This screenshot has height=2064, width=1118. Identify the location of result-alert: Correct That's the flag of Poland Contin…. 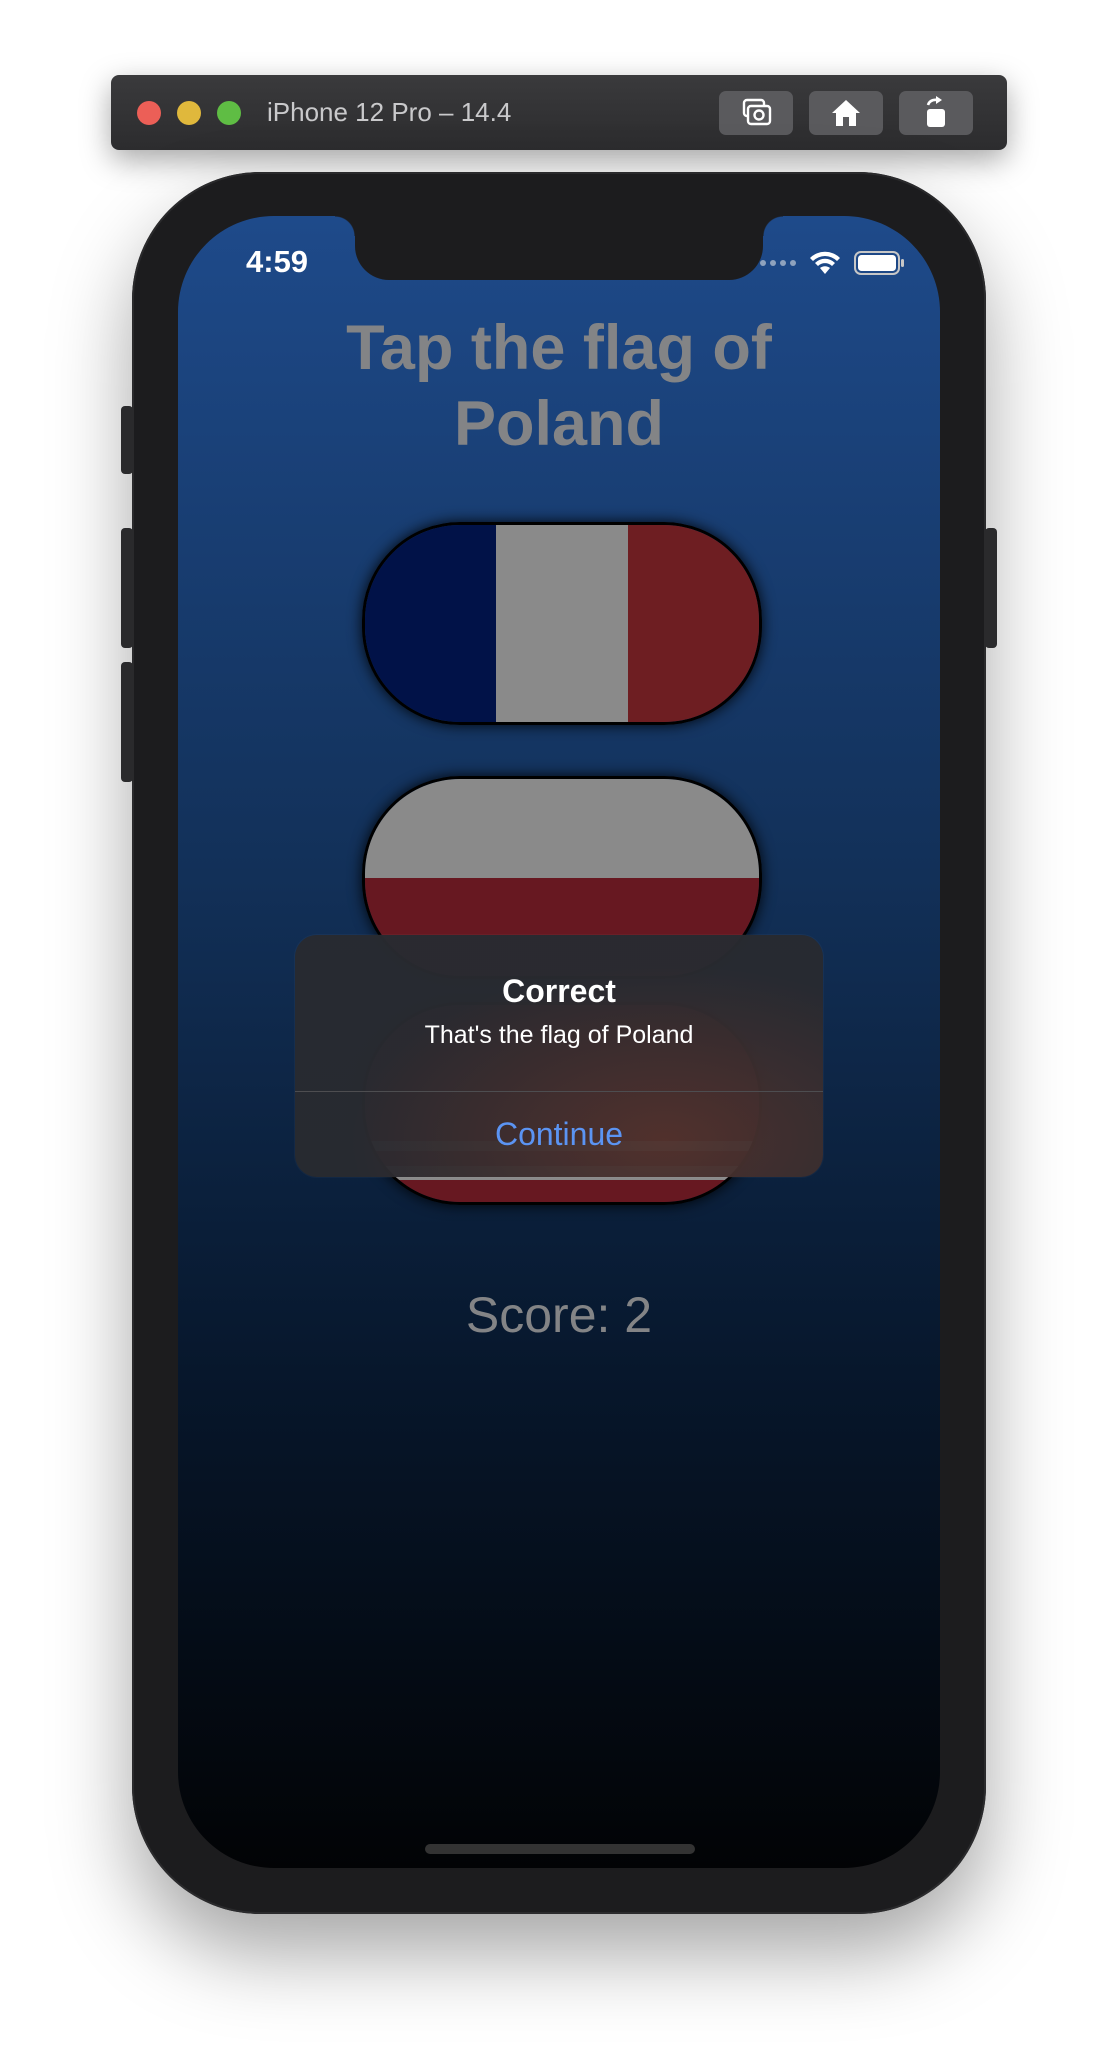
(559, 1056).